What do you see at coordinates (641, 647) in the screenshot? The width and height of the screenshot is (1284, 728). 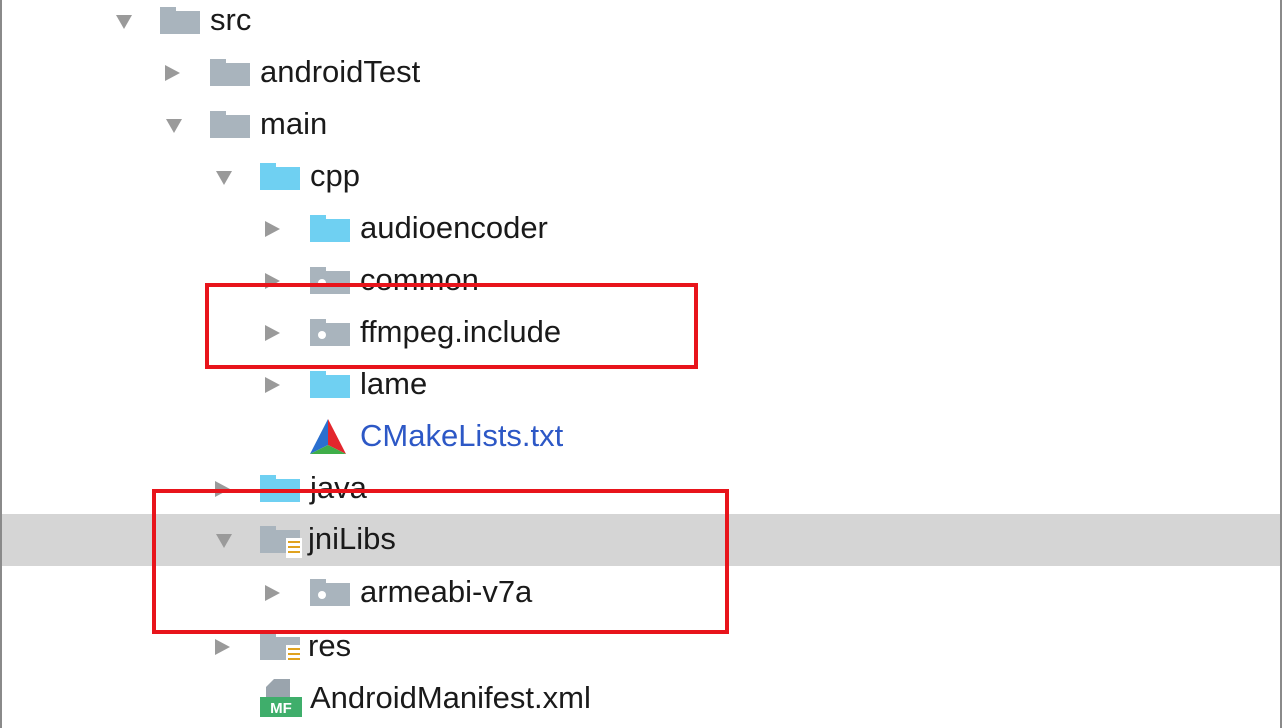 I see `tree-item-res: res` at bounding box center [641, 647].